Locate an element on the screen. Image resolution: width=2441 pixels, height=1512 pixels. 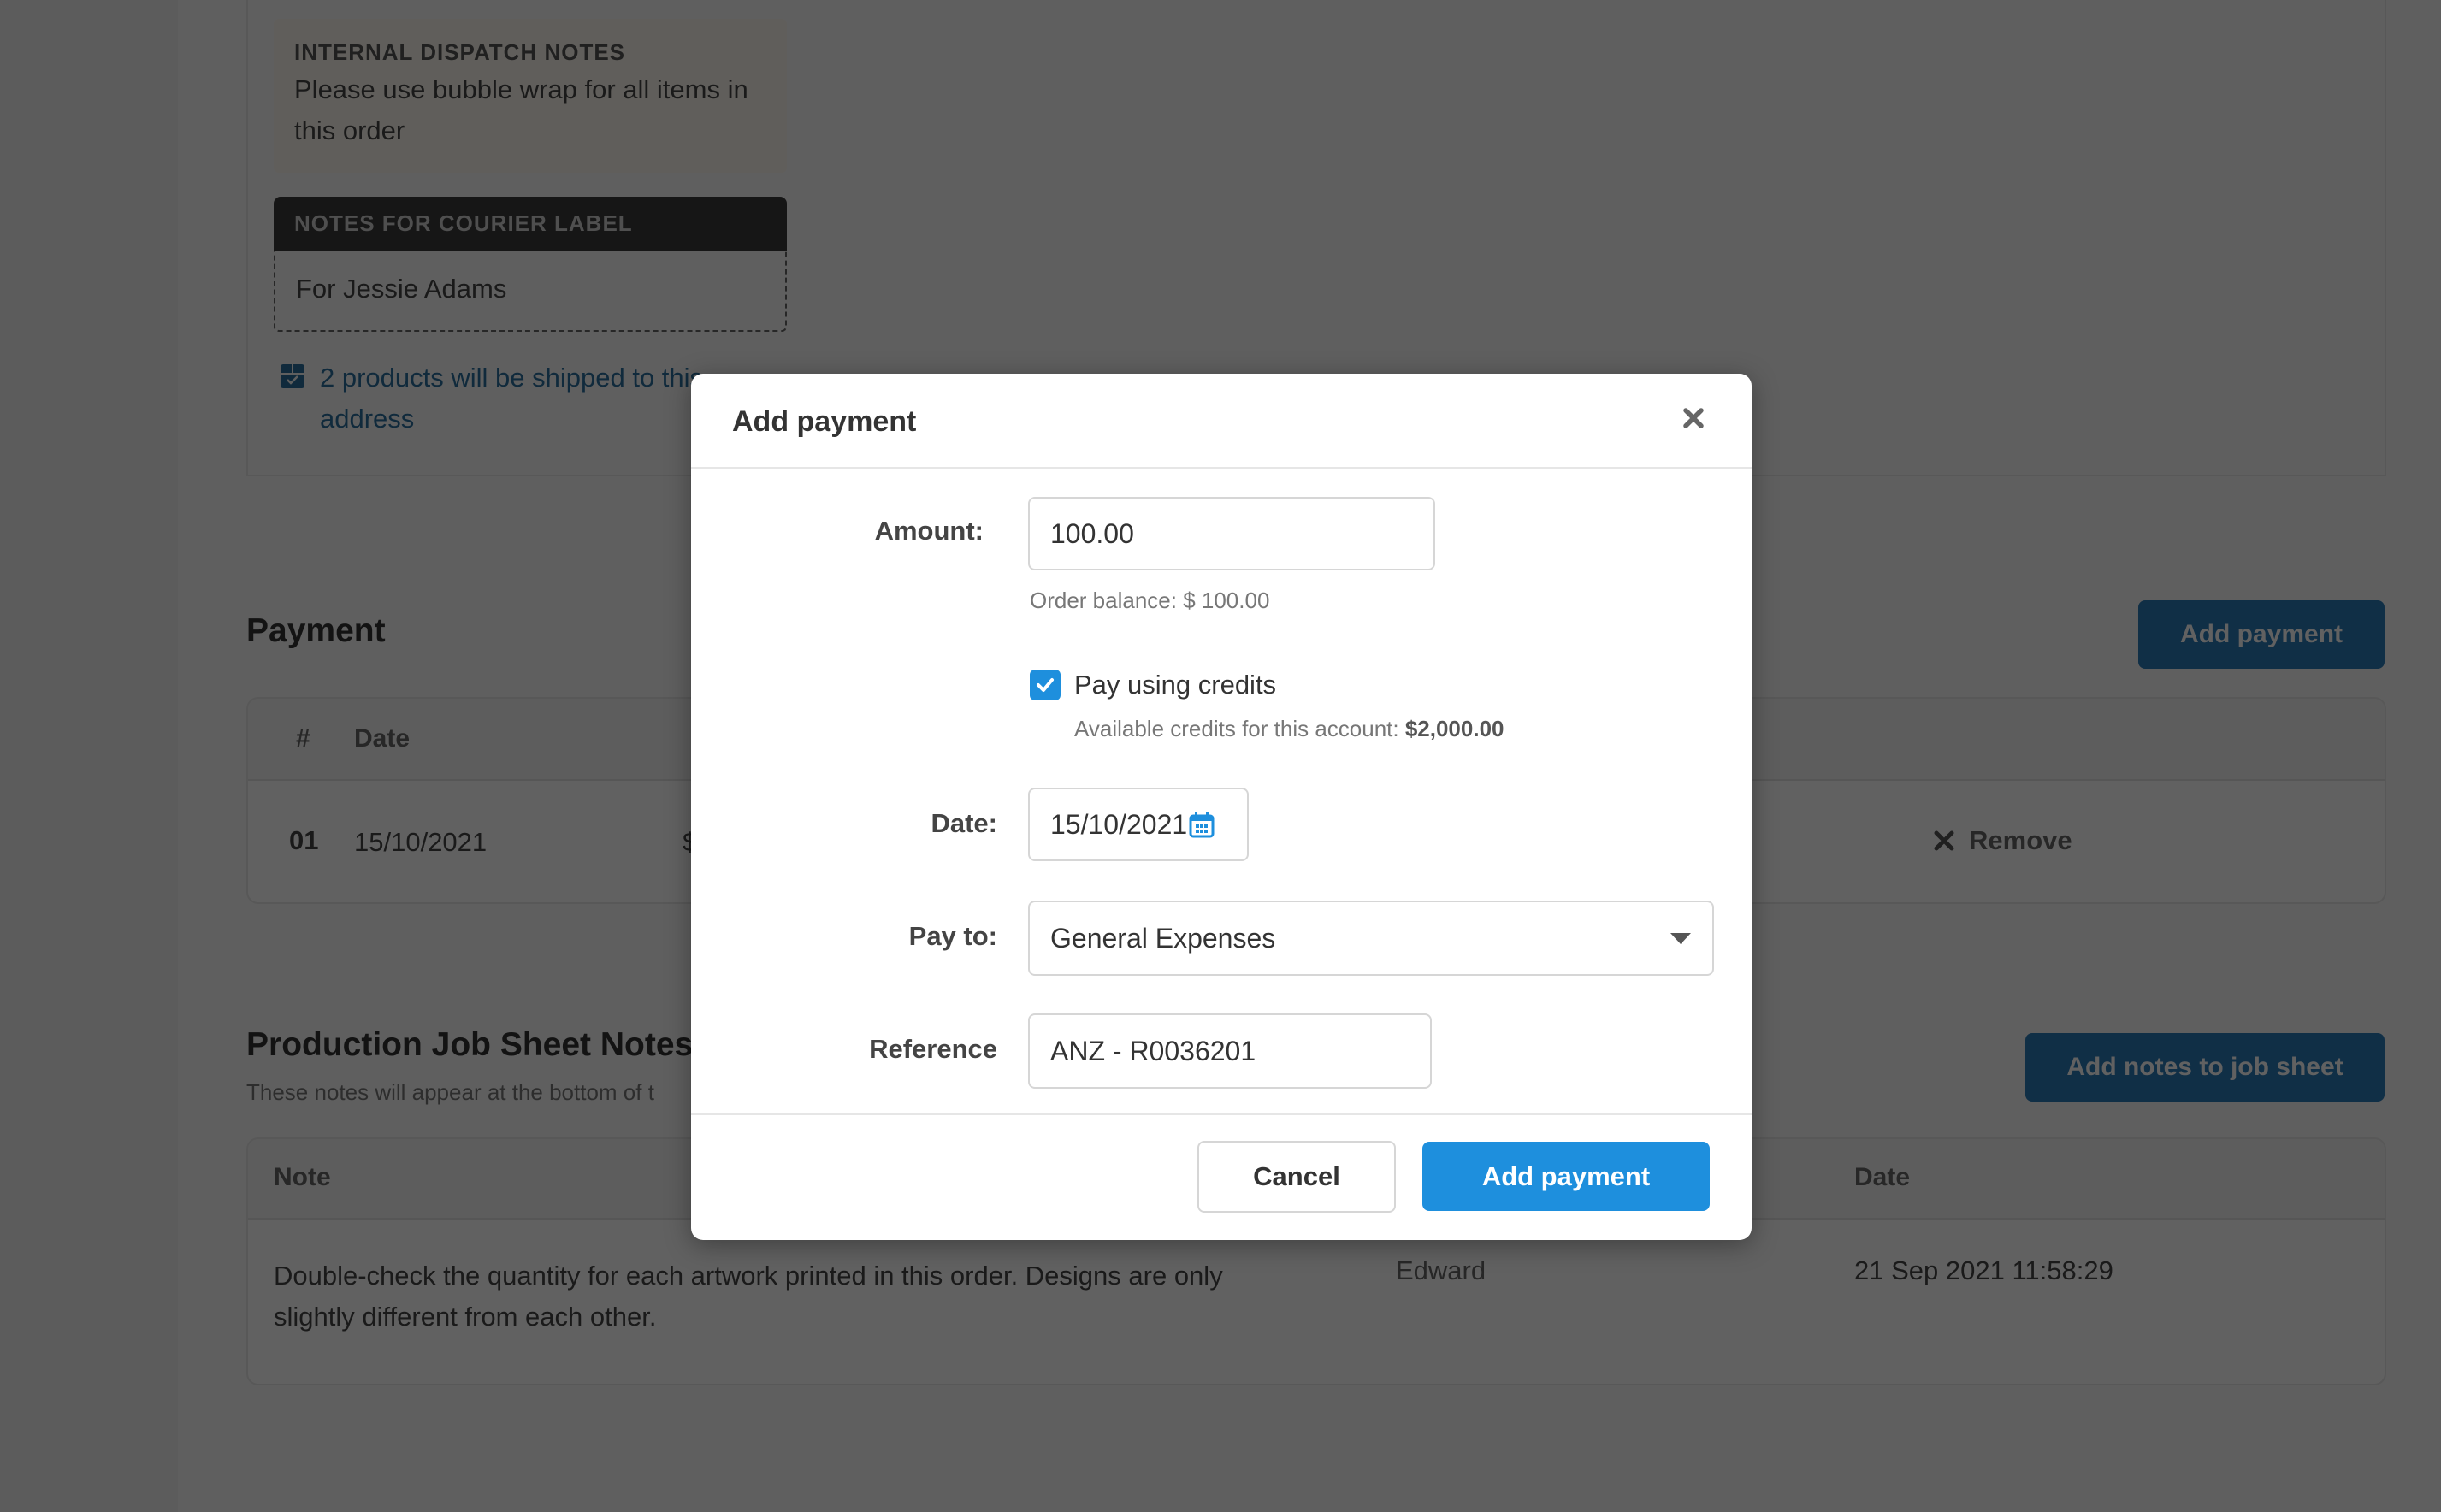
pay-to-label: Pay to: is located at coordinates (952, 936).